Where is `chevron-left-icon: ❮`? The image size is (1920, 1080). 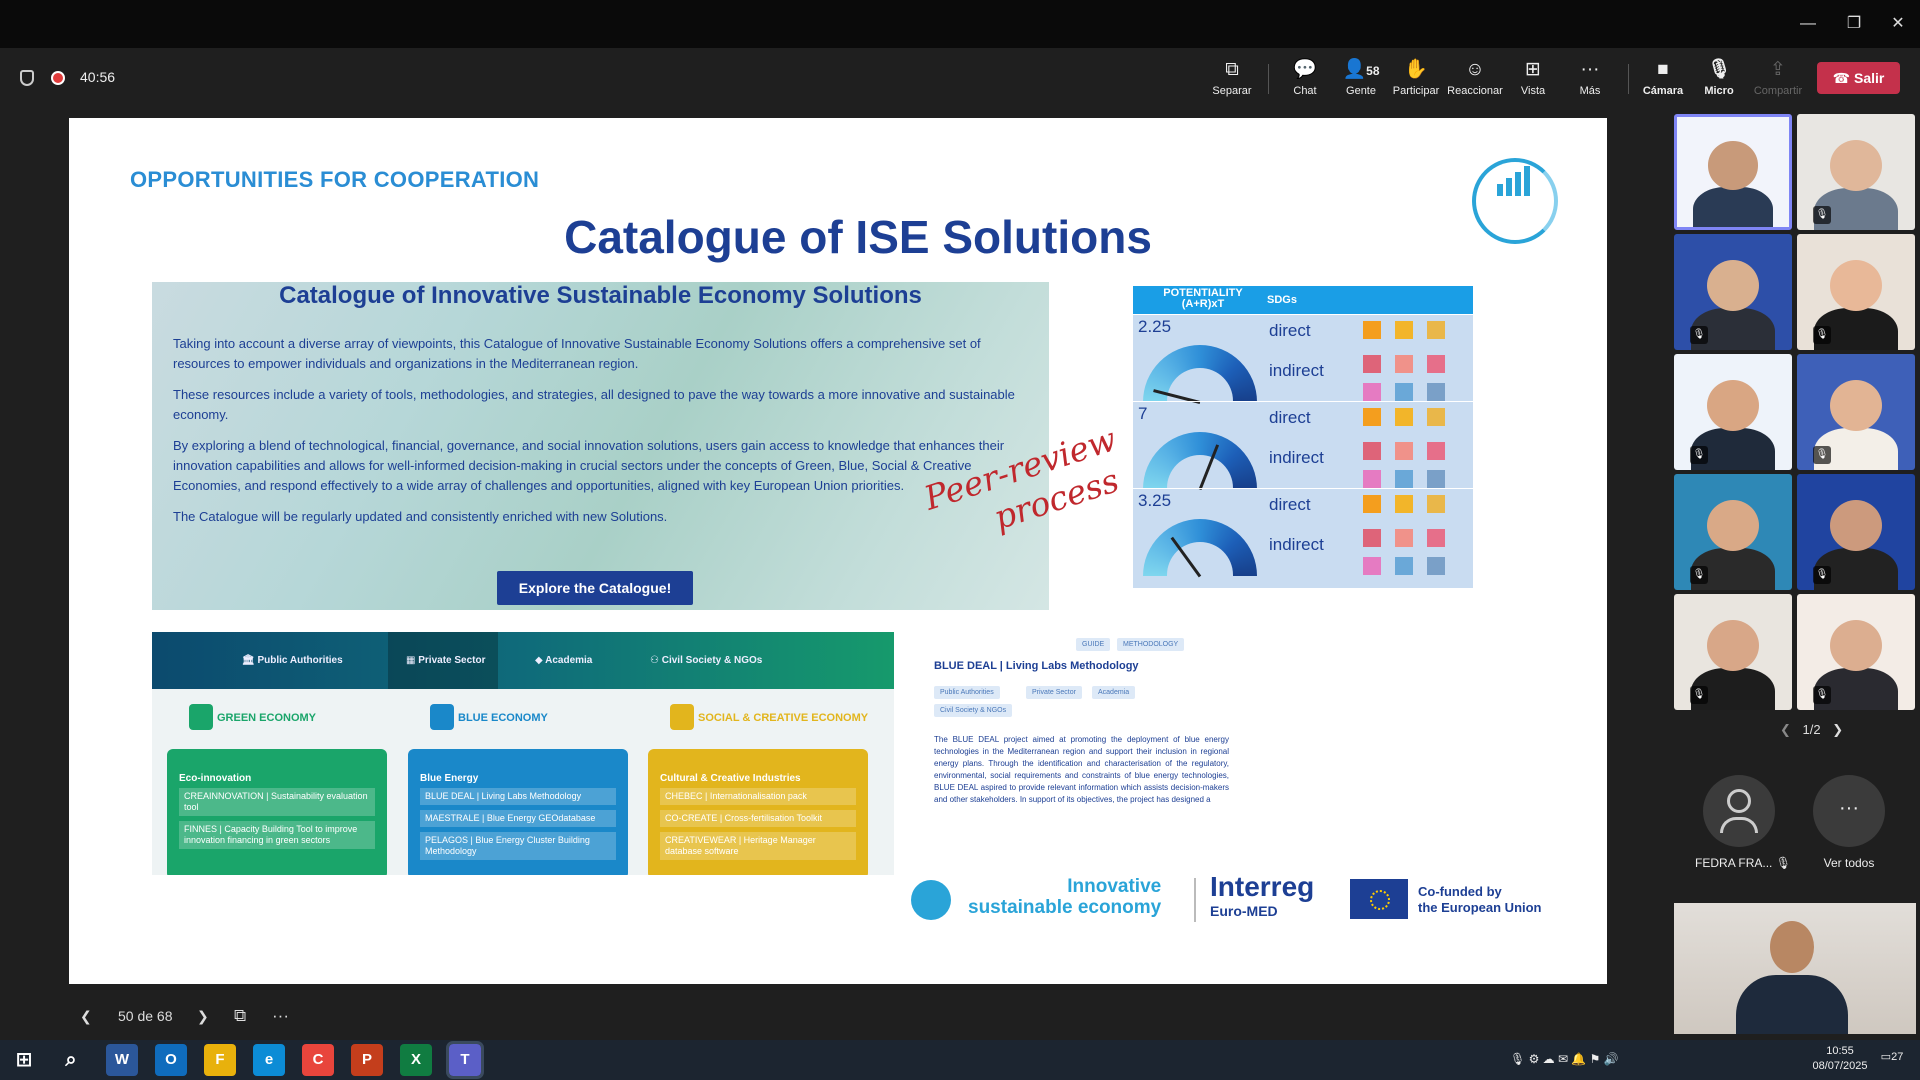
chevron-left-icon: ❮ is located at coordinates (1785, 729).